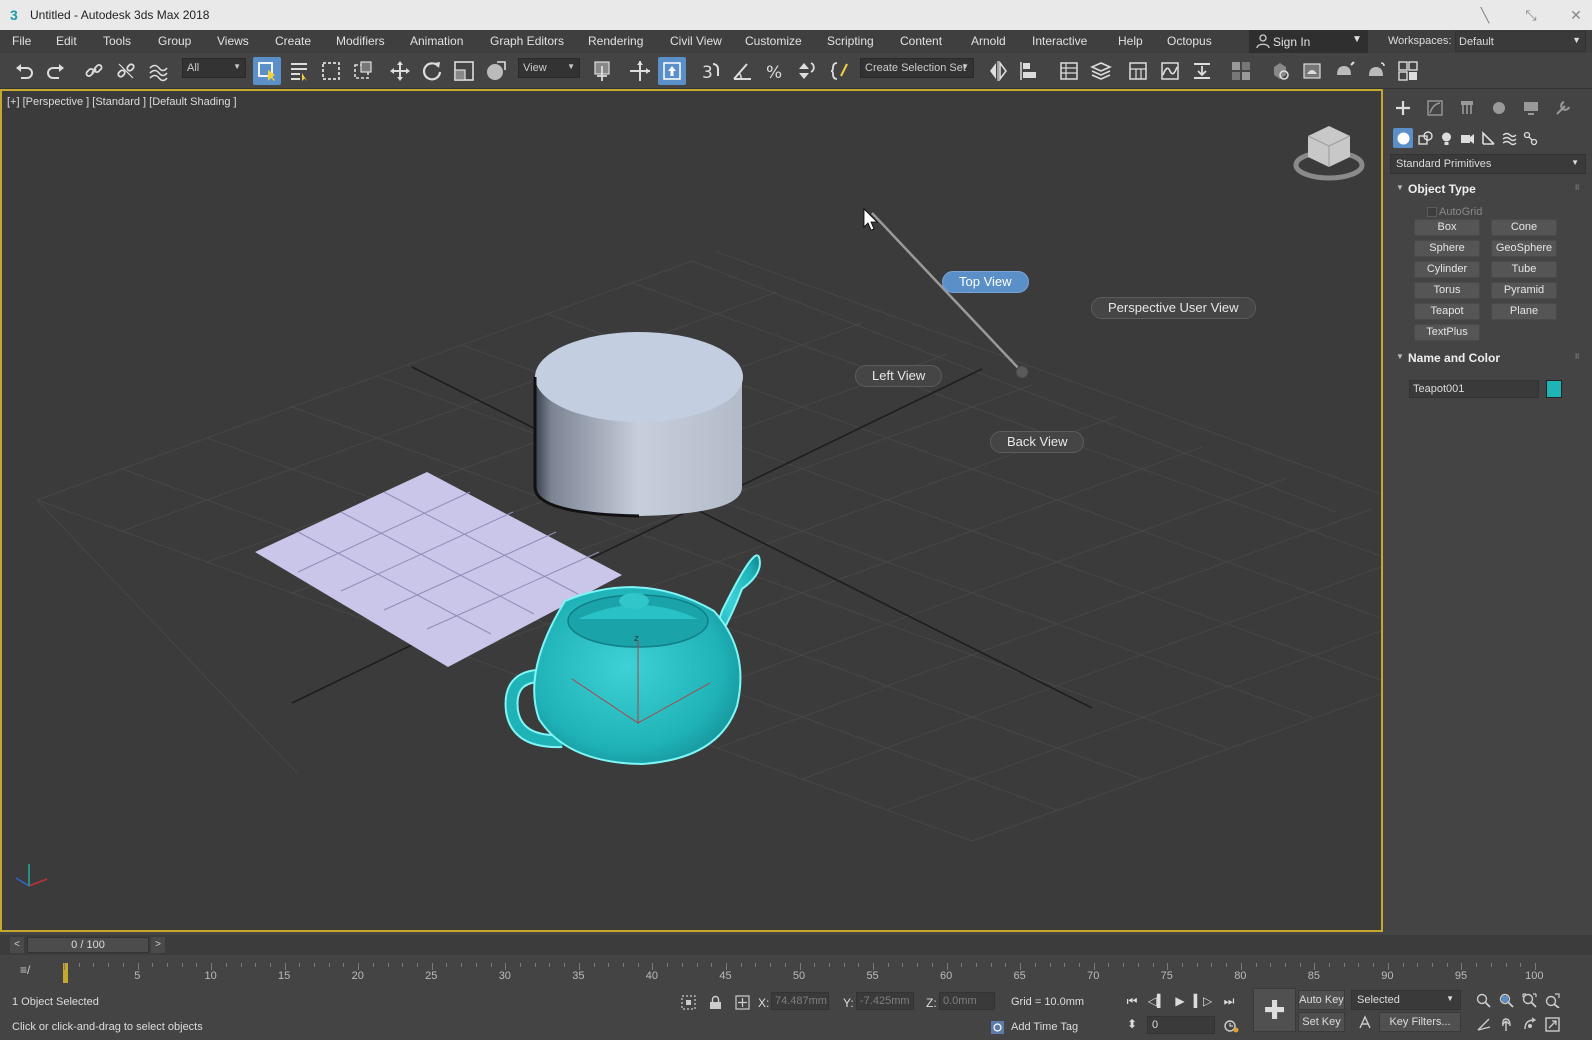 Image resolution: width=1592 pixels, height=1040 pixels. Describe the element at coordinates (267, 71) in the screenshot. I see `select-object-icon` at that location.